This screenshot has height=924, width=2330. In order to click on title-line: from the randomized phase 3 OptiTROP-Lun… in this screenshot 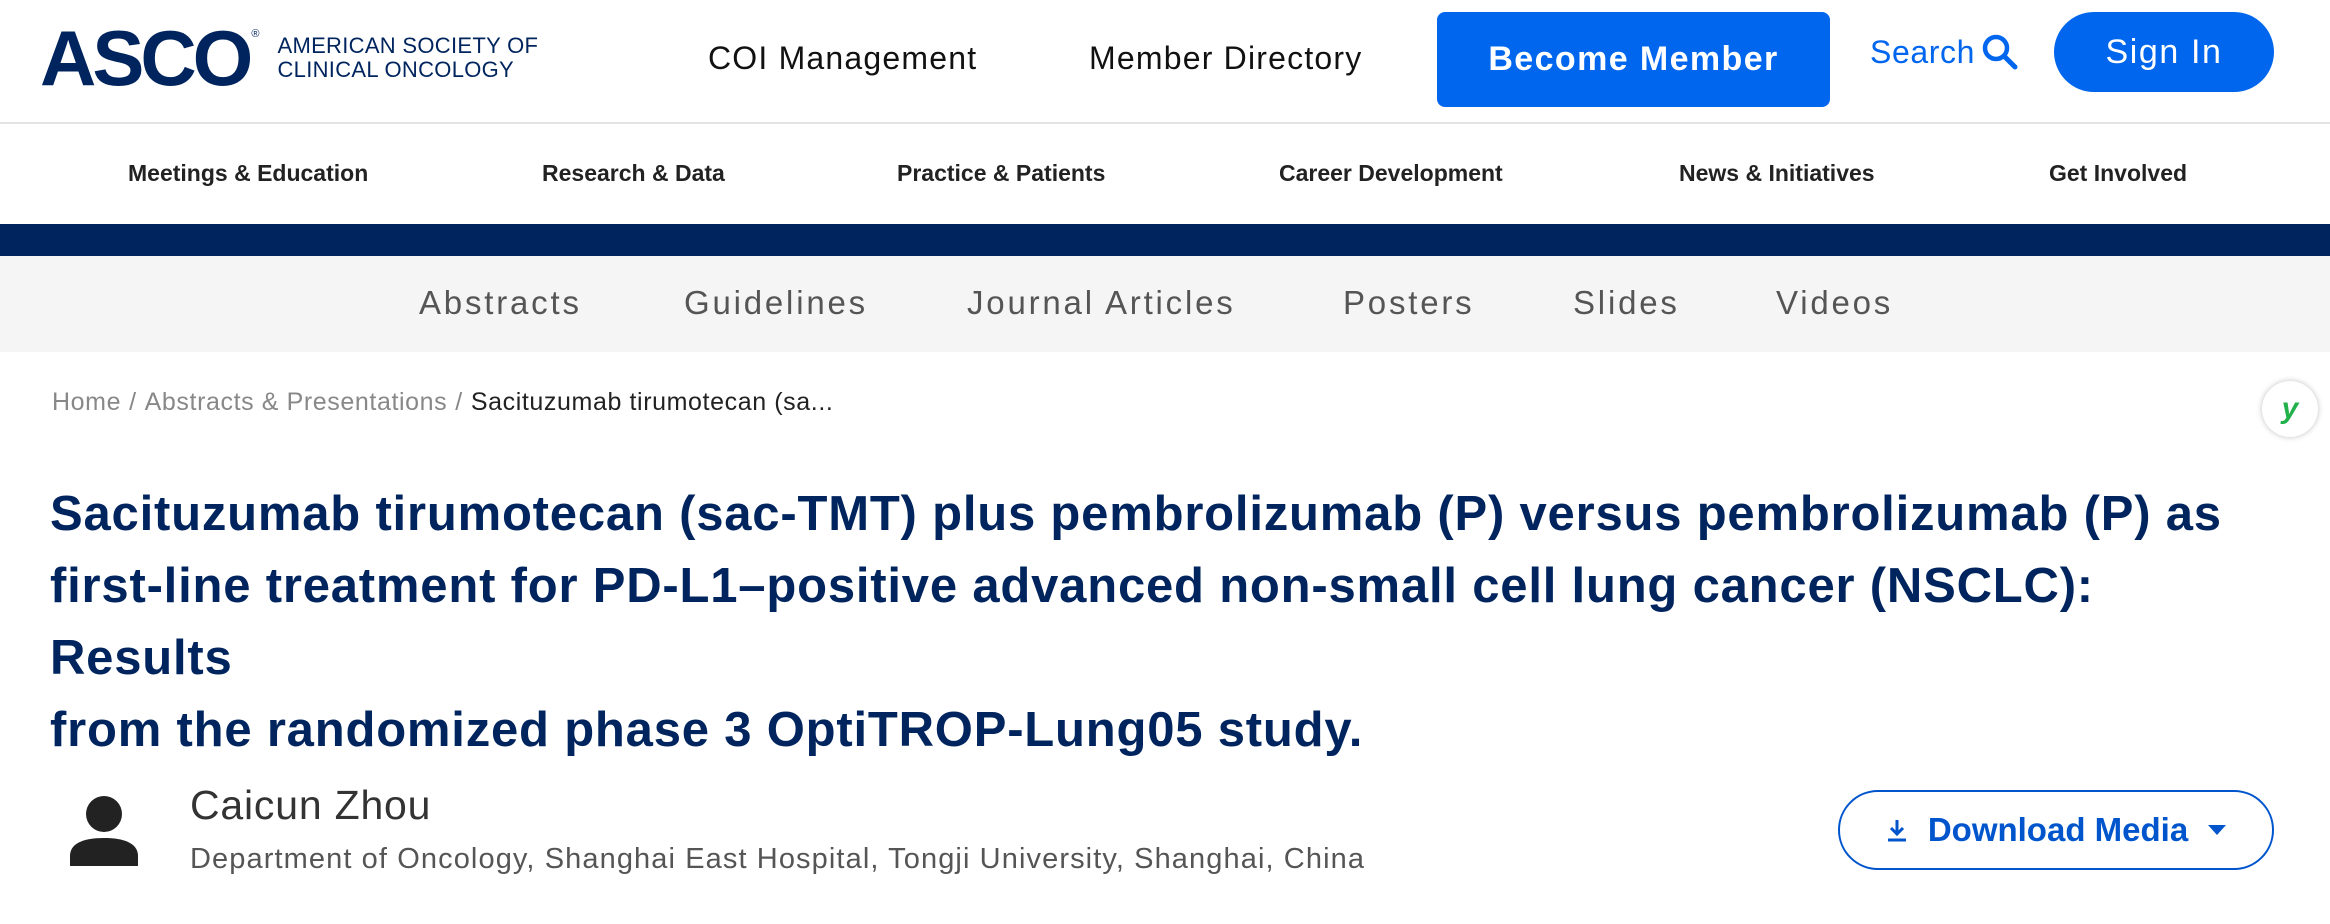, I will do `click(707, 730)`.